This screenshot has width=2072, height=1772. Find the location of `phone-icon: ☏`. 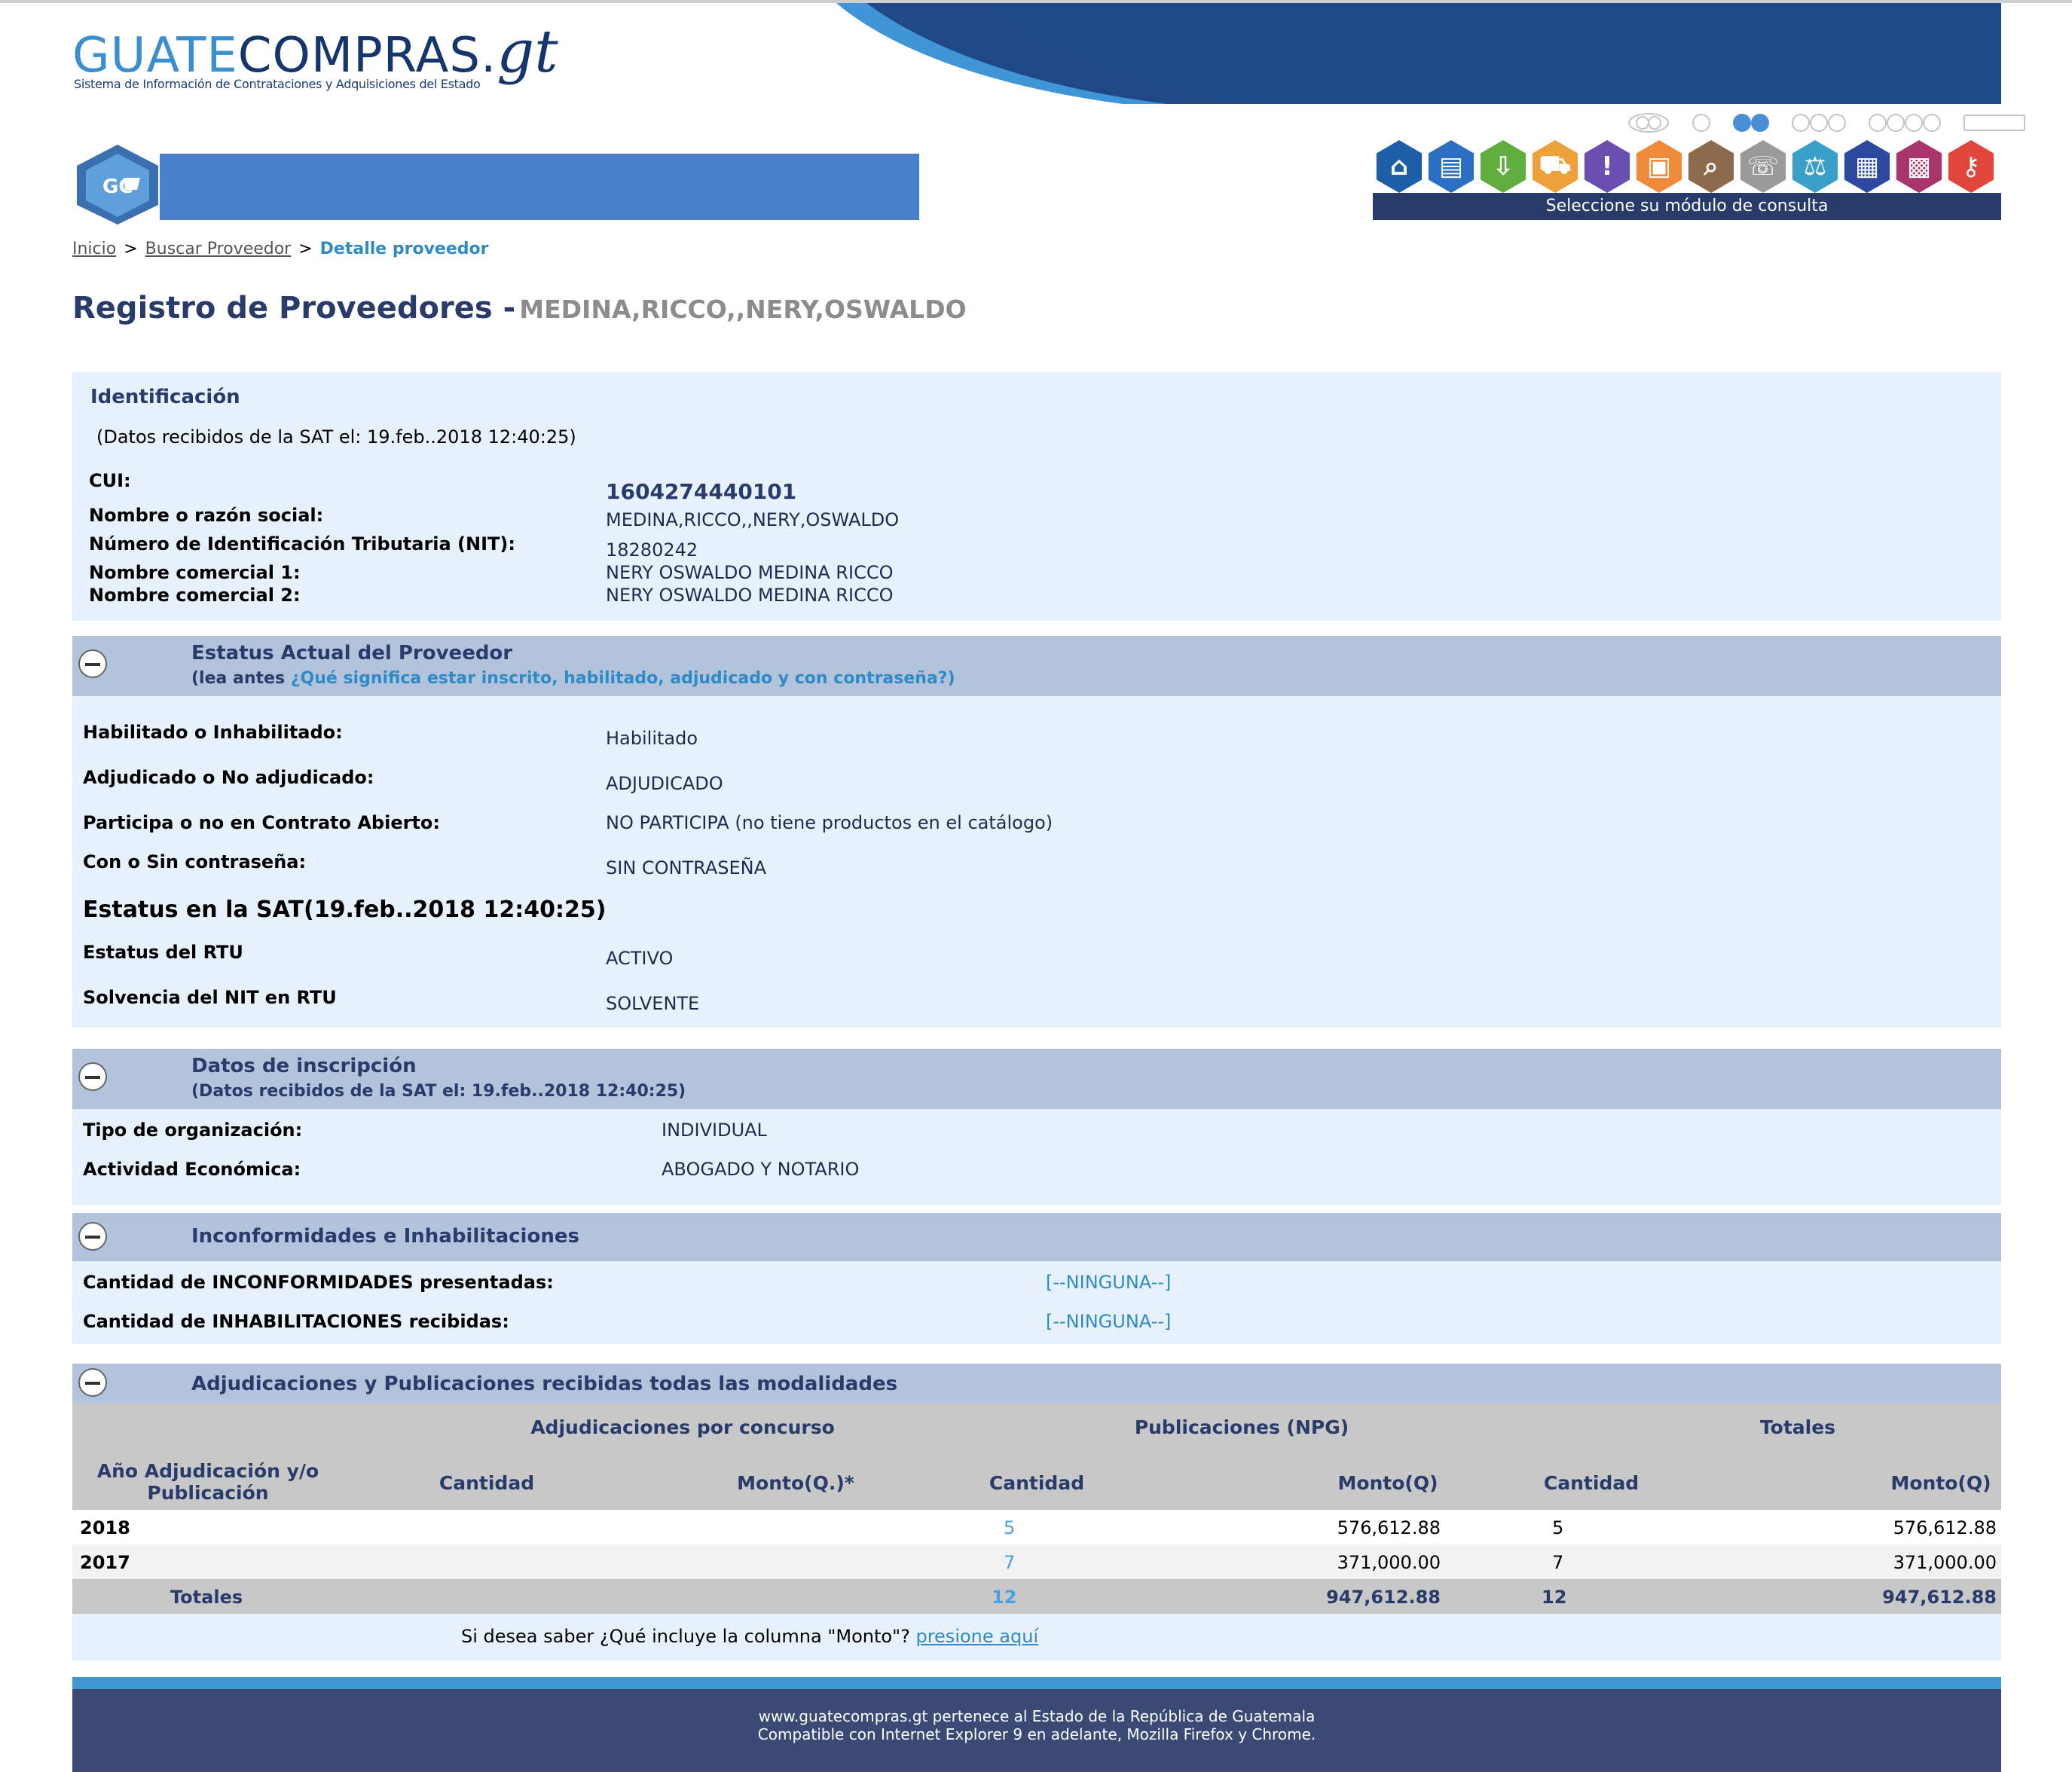

phone-icon: ☏ is located at coordinates (1763, 166).